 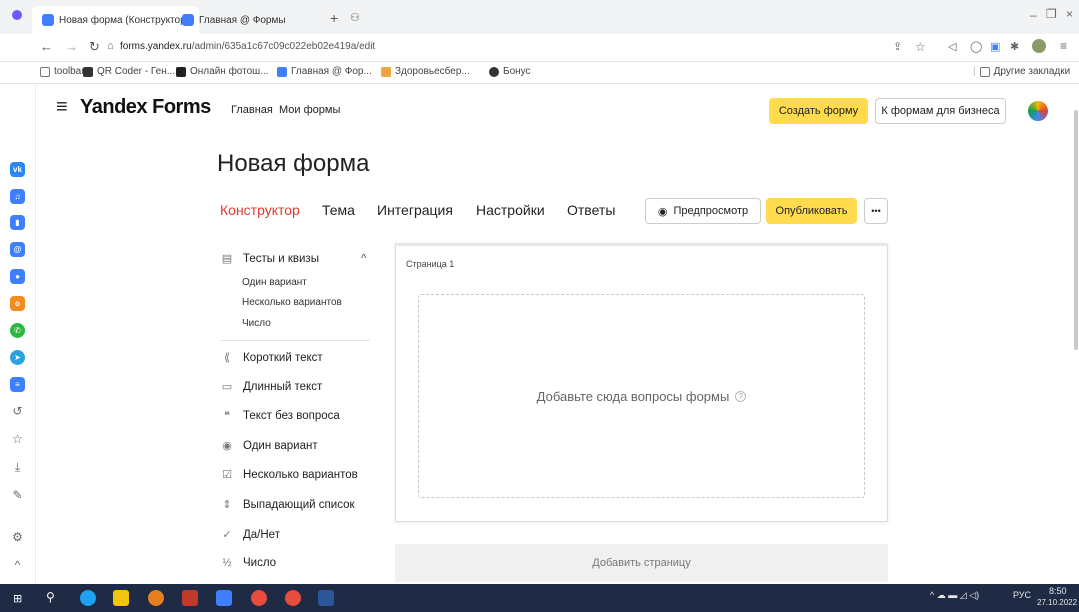 I want to click on extension-icon: ◁, so click(x=952, y=46).